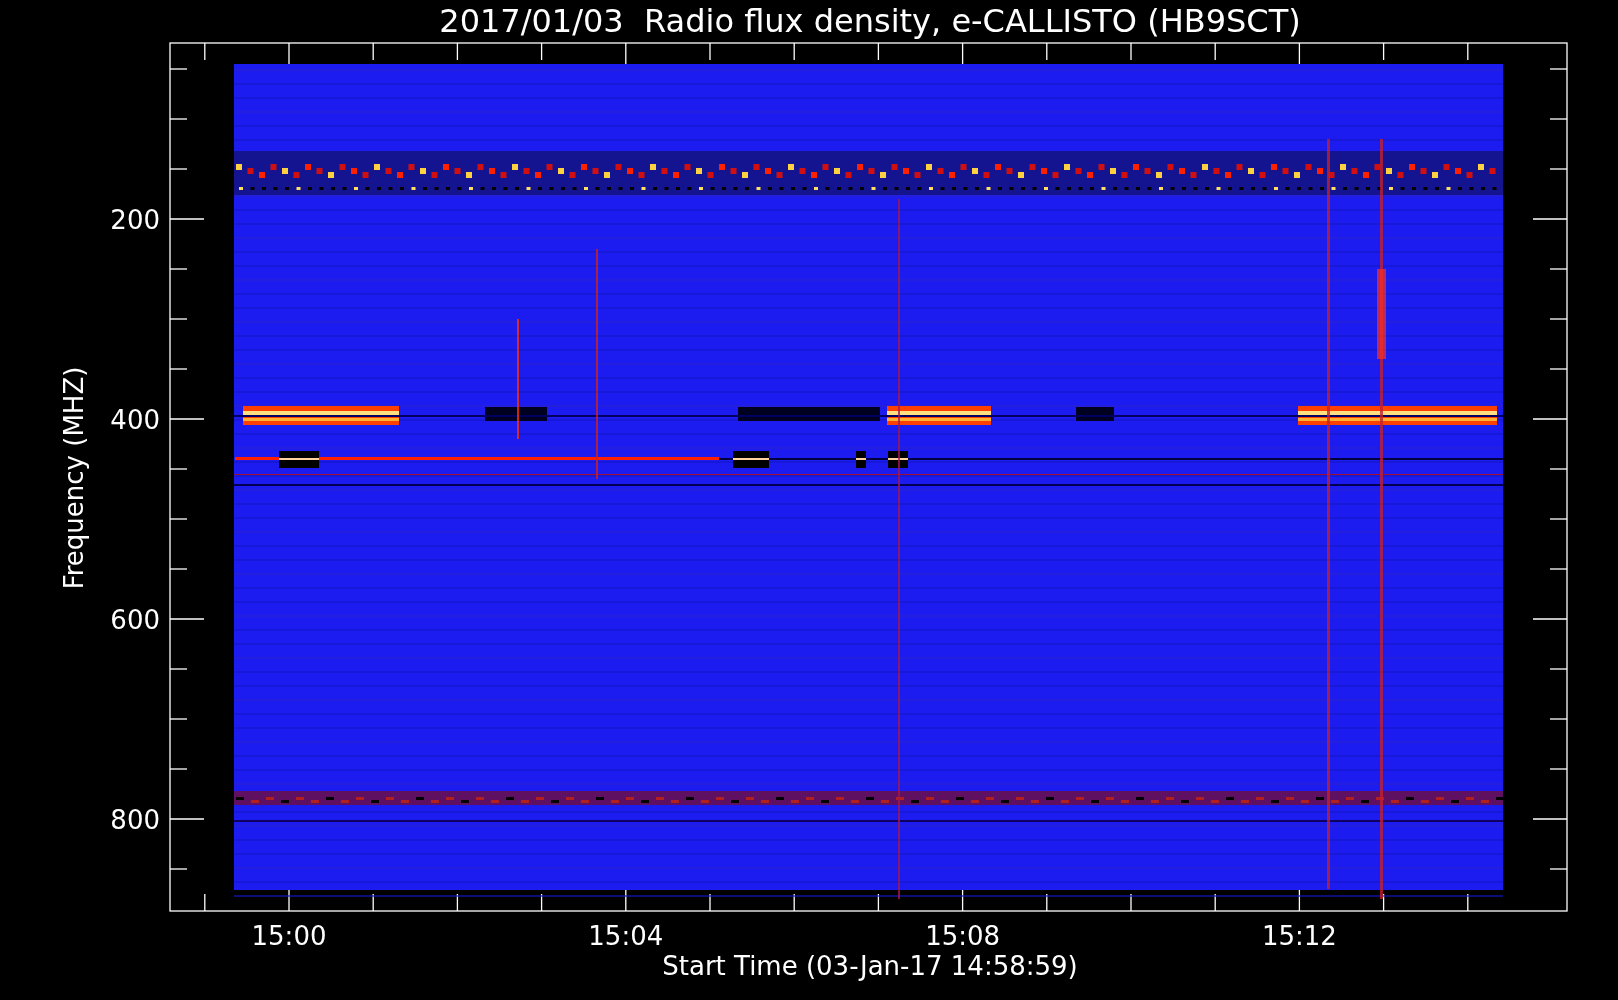 The width and height of the screenshot is (1618, 1000). What do you see at coordinates (626, 936) in the screenshot?
I see `tick-label: 15:04` at bounding box center [626, 936].